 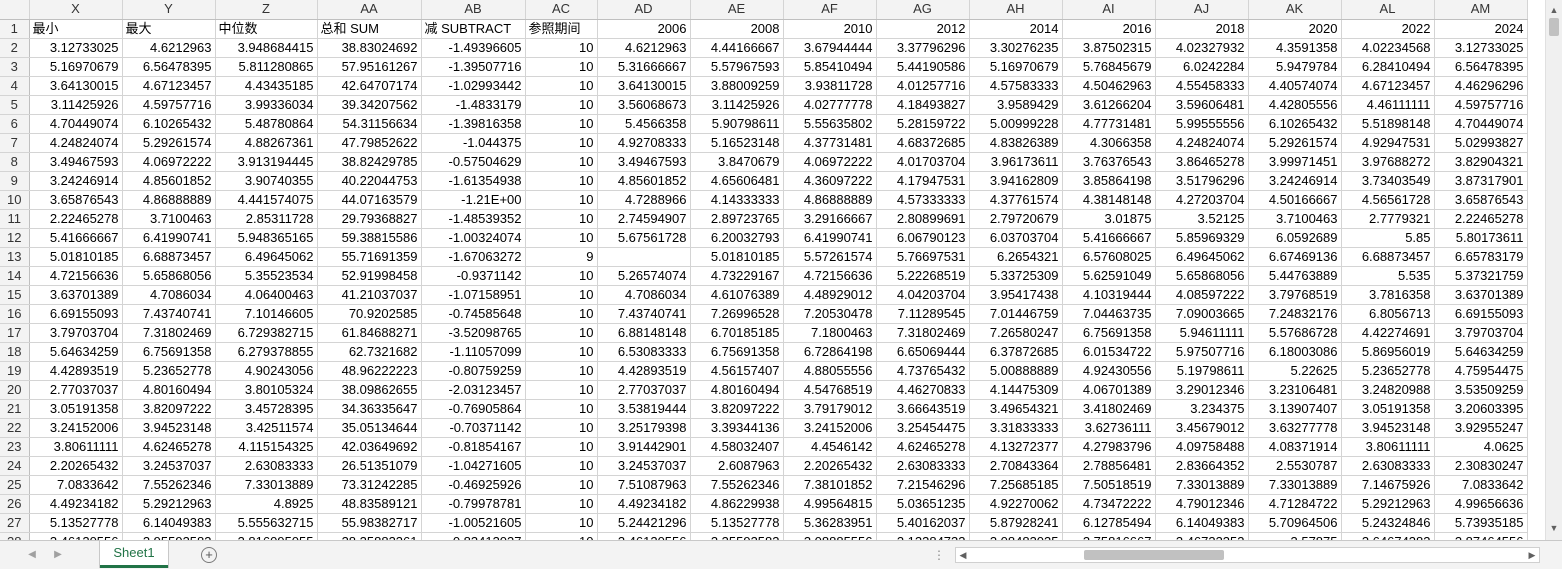 What do you see at coordinates (369, 409) in the screenshot?
I see `cell-aa21: 34.36335647` at bounding box center [369, 409].